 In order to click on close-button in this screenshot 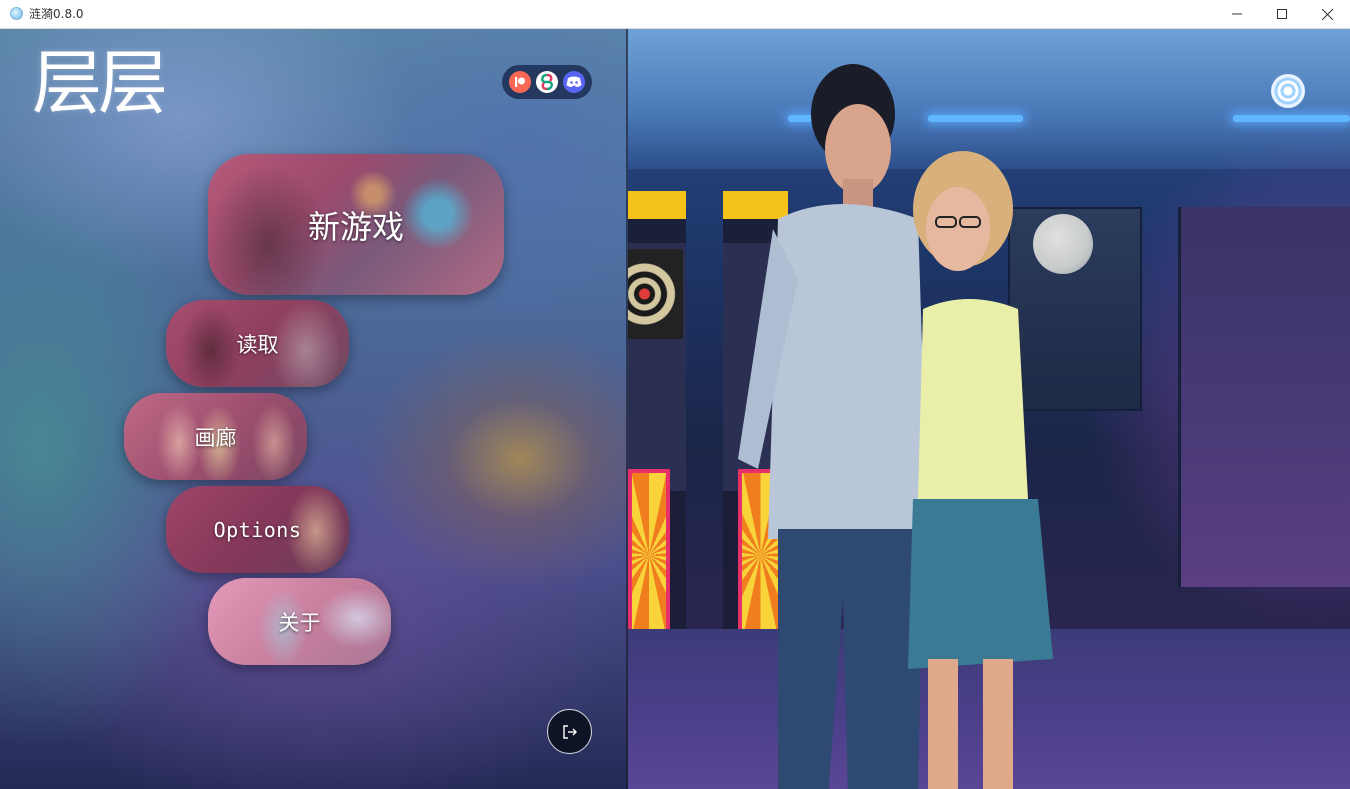, I will do `click(1327, 14)`.